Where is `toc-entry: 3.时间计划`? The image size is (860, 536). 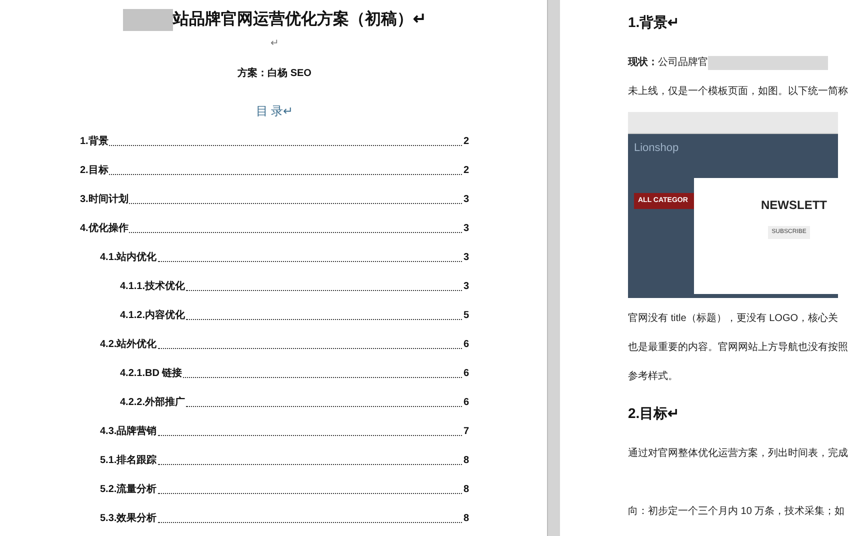 toc-entry: 3.时间计划 is located at coordinates (104, 199).